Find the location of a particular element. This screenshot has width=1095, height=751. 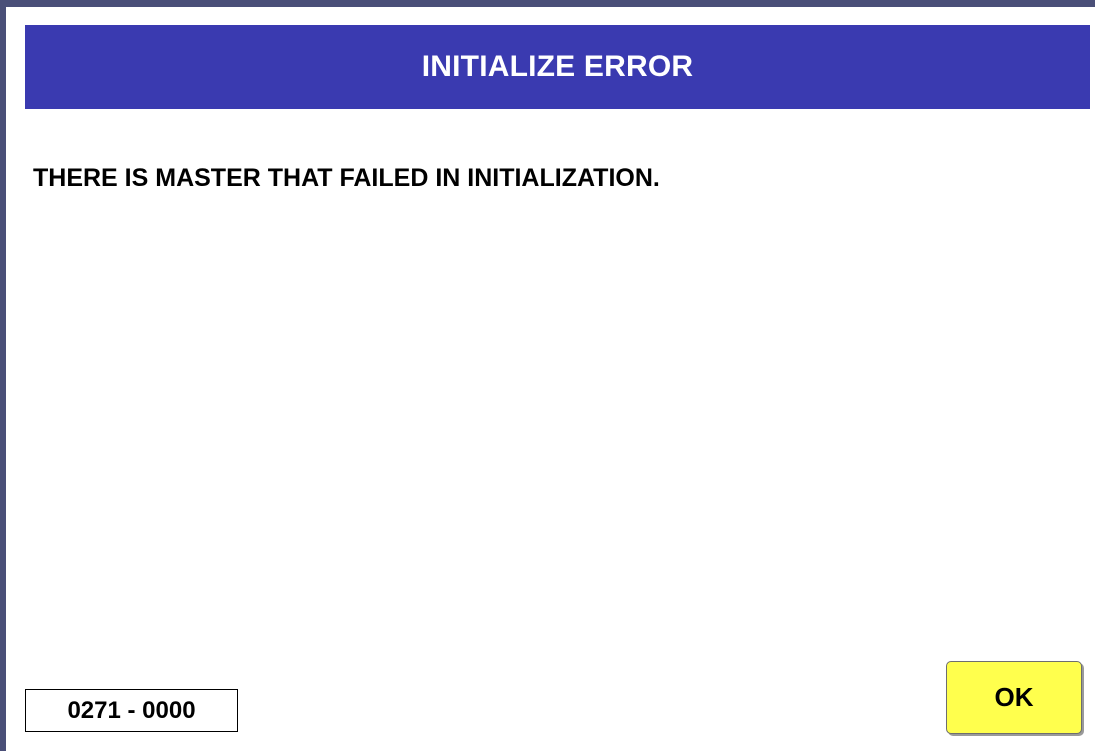

dialog-title-bar: INITIALIZE ERROR is located at coordinates (557, 67).